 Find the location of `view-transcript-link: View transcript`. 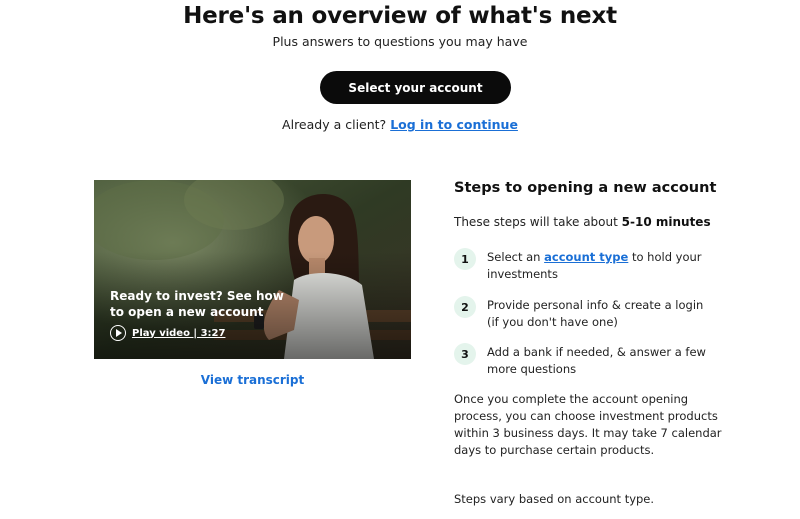

view-transcript-link: View transcript is located at coordinates (252, 380).